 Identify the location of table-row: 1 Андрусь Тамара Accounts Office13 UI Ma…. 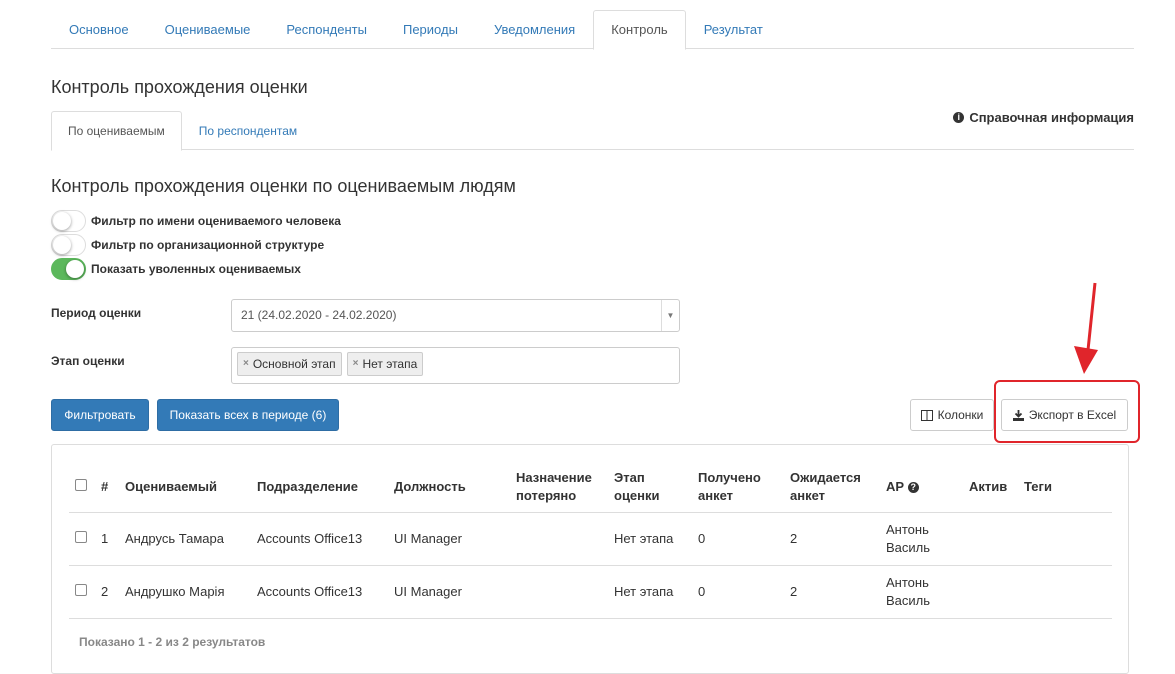
(590, 539).